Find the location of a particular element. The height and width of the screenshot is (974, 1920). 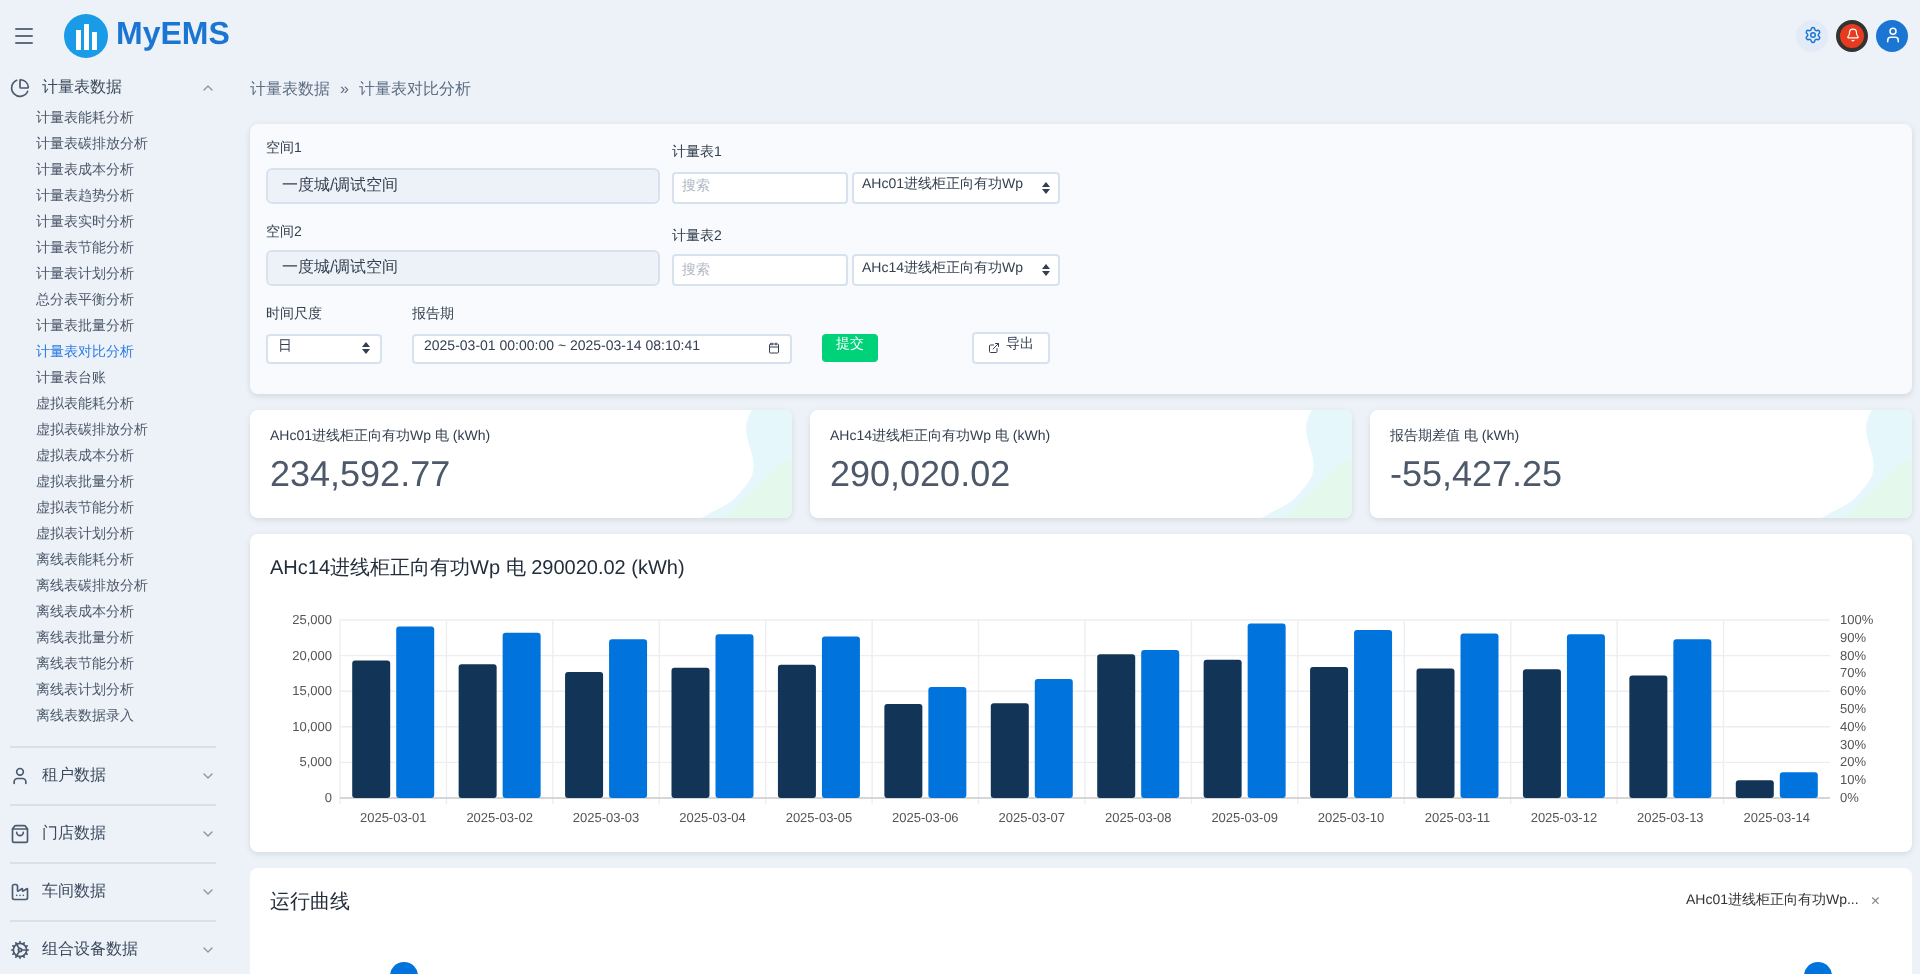

brand-name: MyEMS is located at coordinates (173, 35).